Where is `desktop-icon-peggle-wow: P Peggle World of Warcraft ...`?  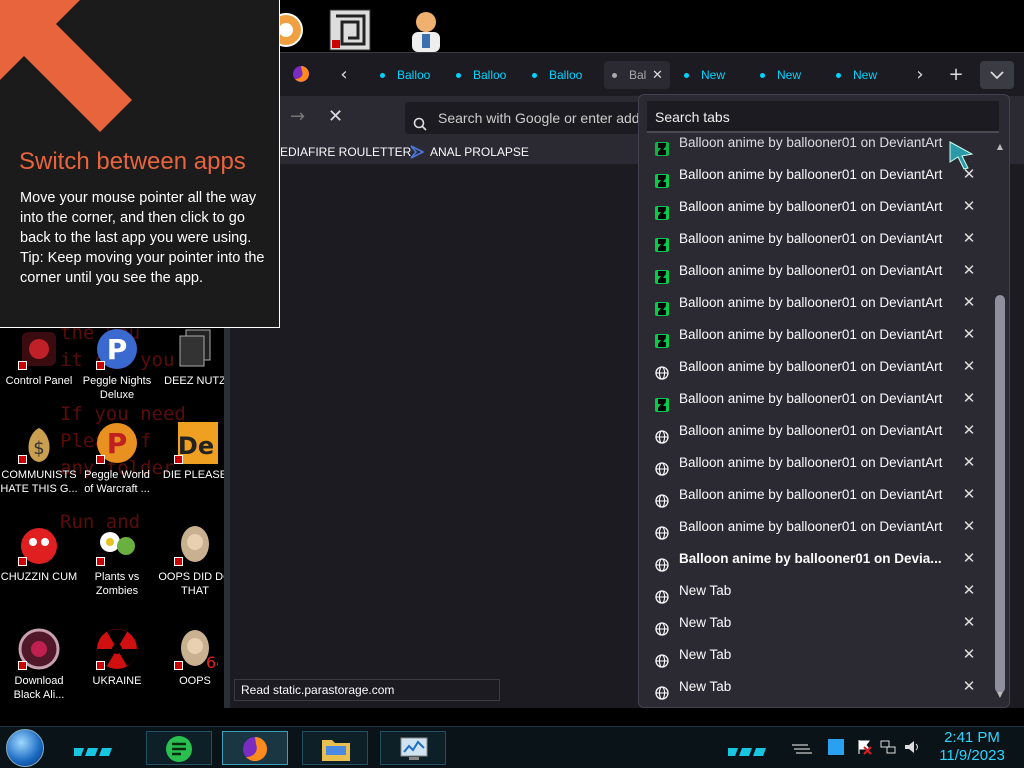
desktop-icon-peggle-wow: P Peggle World of Warcraft ... is located at coordinates (117, 458).